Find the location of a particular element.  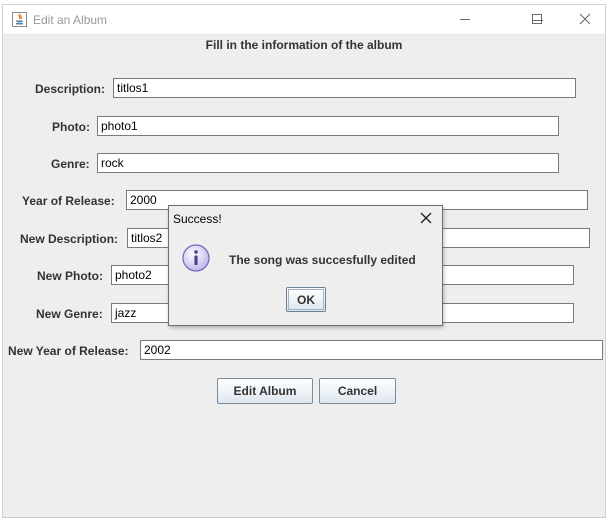

close-button is located at coordinates (585, 18).